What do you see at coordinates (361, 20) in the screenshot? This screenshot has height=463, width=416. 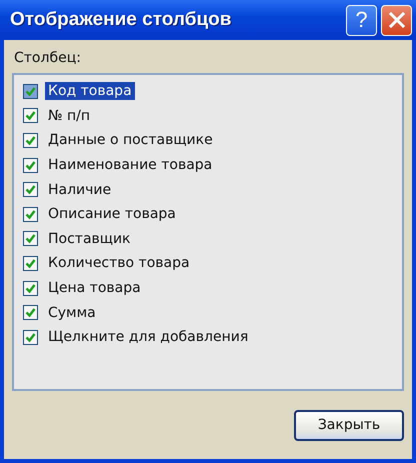 I see `help-button: ?` at bounding box center [361, 20].